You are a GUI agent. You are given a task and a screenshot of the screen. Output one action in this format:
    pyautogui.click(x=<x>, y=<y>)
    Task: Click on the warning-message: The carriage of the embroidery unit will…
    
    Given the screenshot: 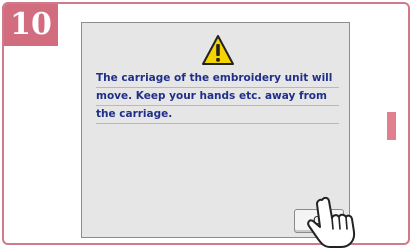 What is the action you would take?
    pyautogui.click(x=217, y=97)
    